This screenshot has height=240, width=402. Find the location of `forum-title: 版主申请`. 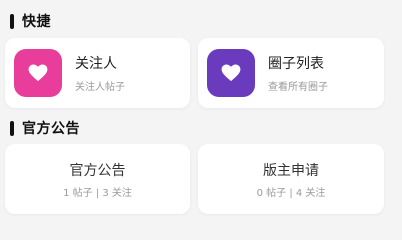

forum-title: 版主申请 is located at coordinates (291, 171).